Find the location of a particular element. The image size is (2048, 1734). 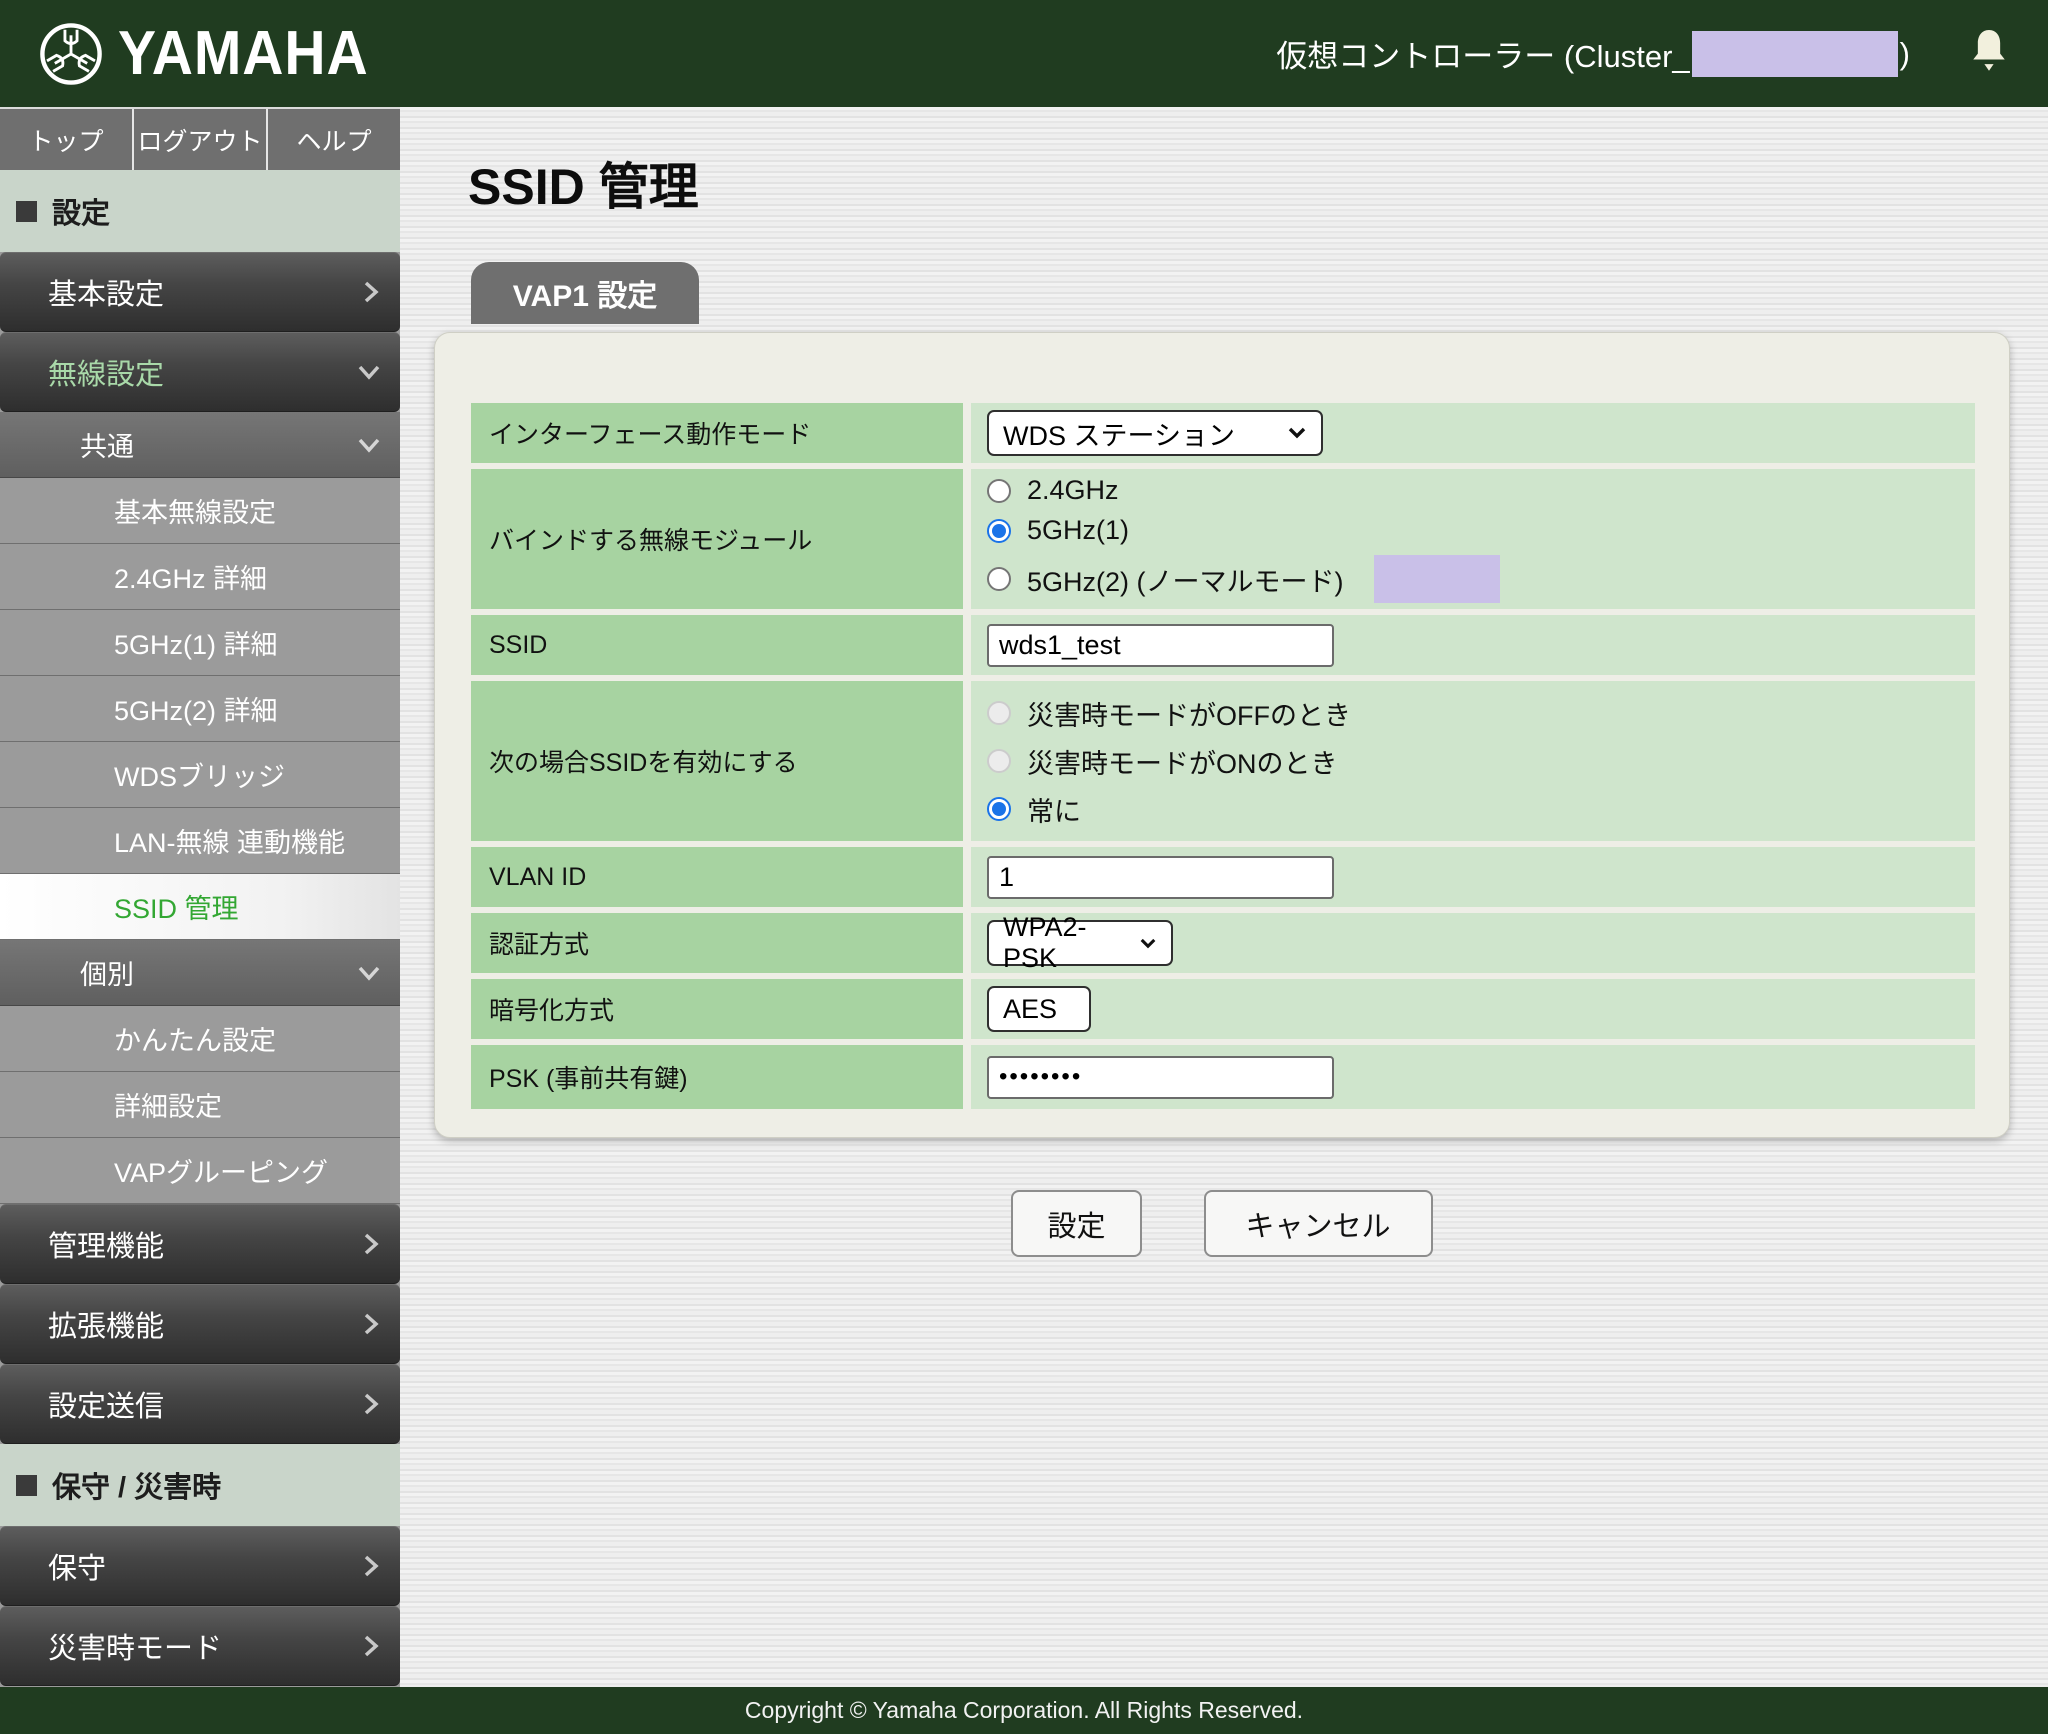

nav-help: ヘルプ is located at coordinates (333, 139).